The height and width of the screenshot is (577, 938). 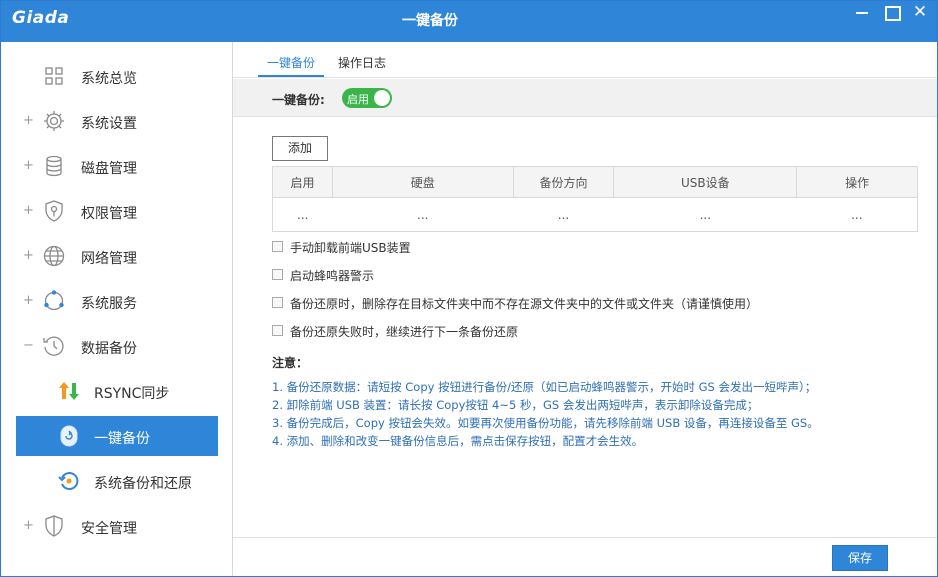 I want to click on option-label: 手动卸载前端USB装置, so click(x=350, y=248).